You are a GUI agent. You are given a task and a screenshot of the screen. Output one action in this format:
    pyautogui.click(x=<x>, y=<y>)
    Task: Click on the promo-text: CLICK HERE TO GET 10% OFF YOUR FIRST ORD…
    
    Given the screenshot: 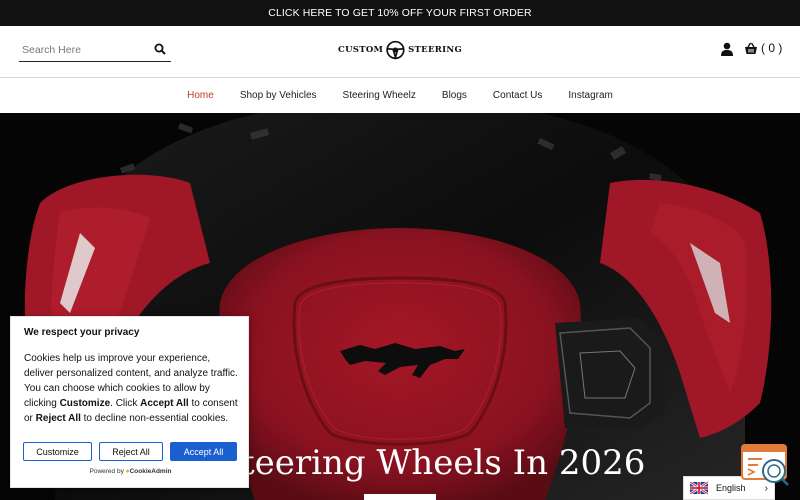 What is the action you would take?
    pyautogui.click(x=399, y=13)
    